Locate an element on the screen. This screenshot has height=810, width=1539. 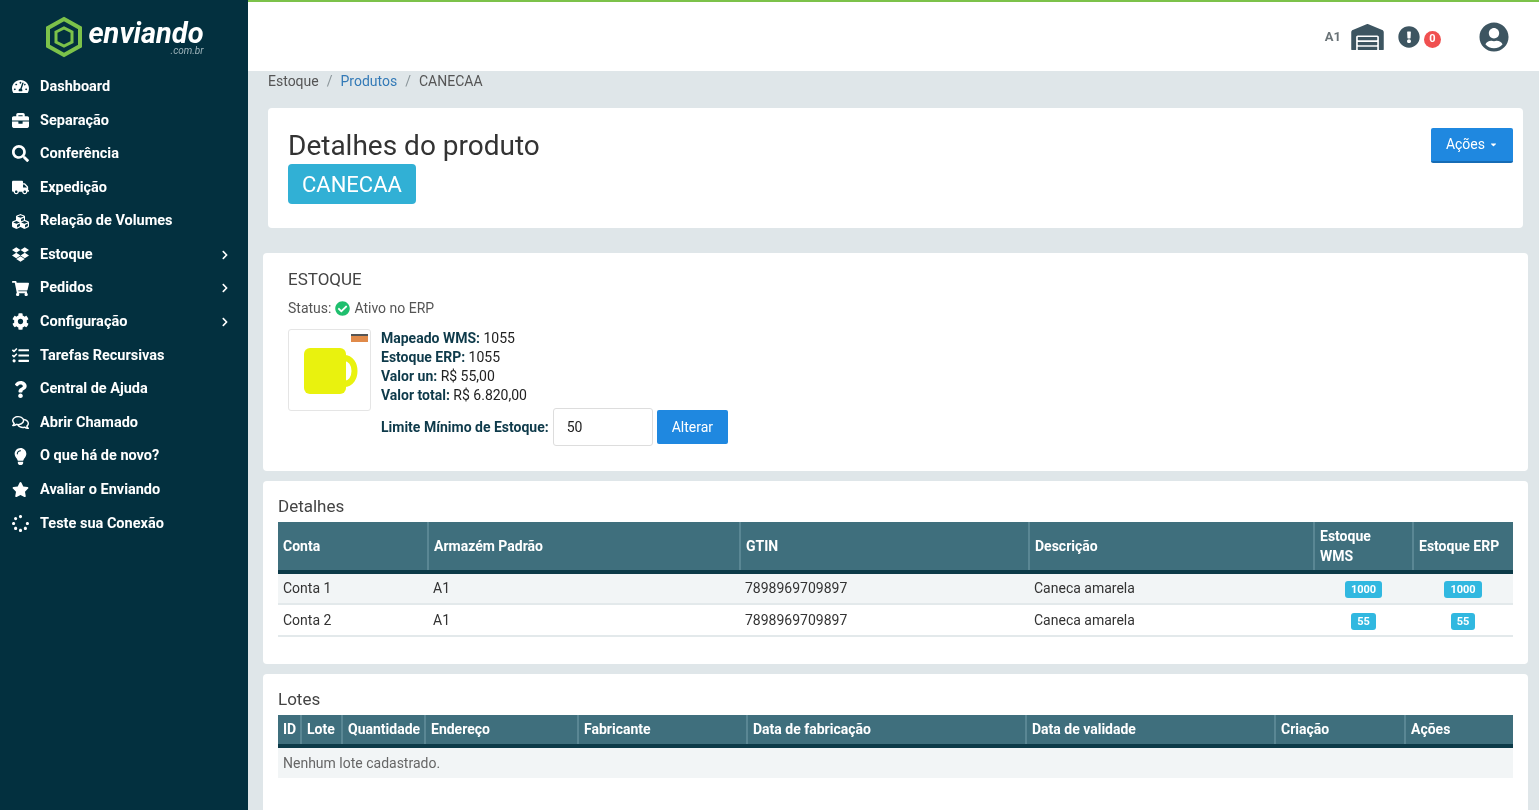
sidebar-item: Estoque is located at coordinates (124, 254).